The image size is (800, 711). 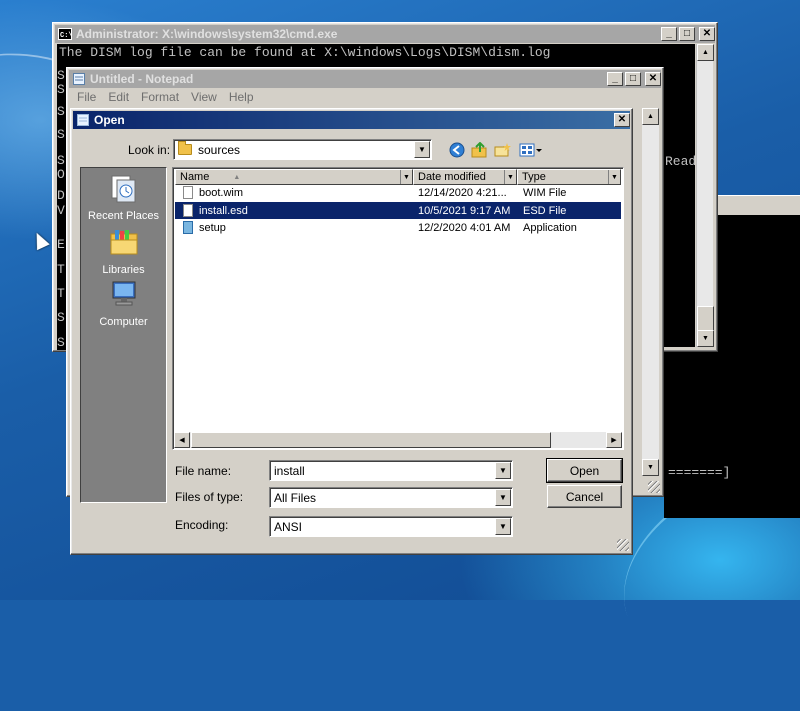 I want to click on file-name-value: install, so click(x=289, y=470).